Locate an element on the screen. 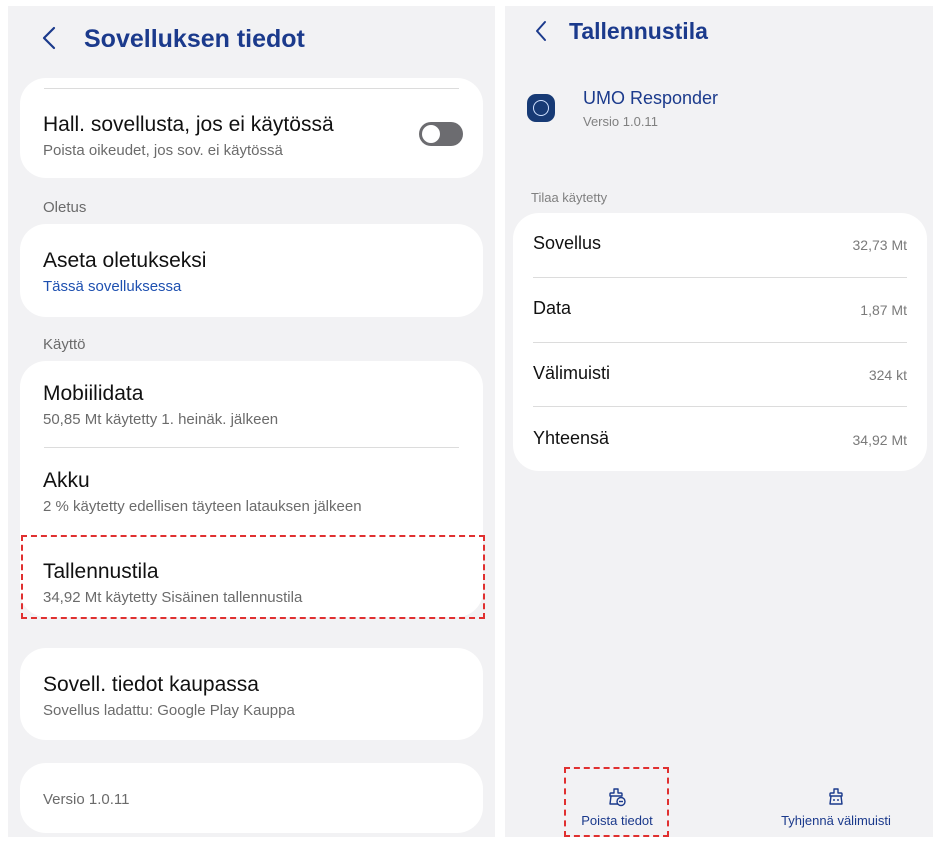 This screenshot has width=933, height=843. app-icon is located at coordinates (541, 108).